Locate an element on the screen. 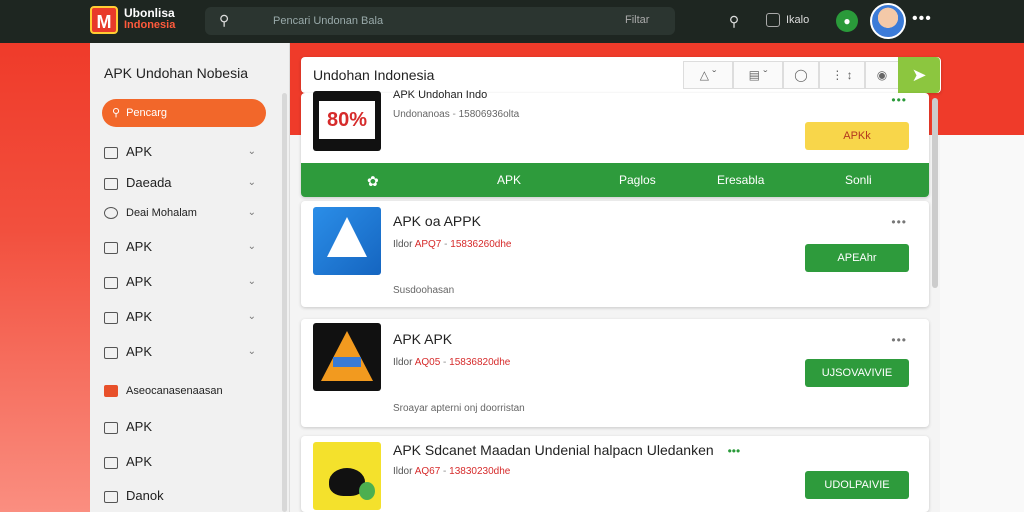  sidebar-search-pill: ⚲ Pencarg is located at coordinates (184, 113).